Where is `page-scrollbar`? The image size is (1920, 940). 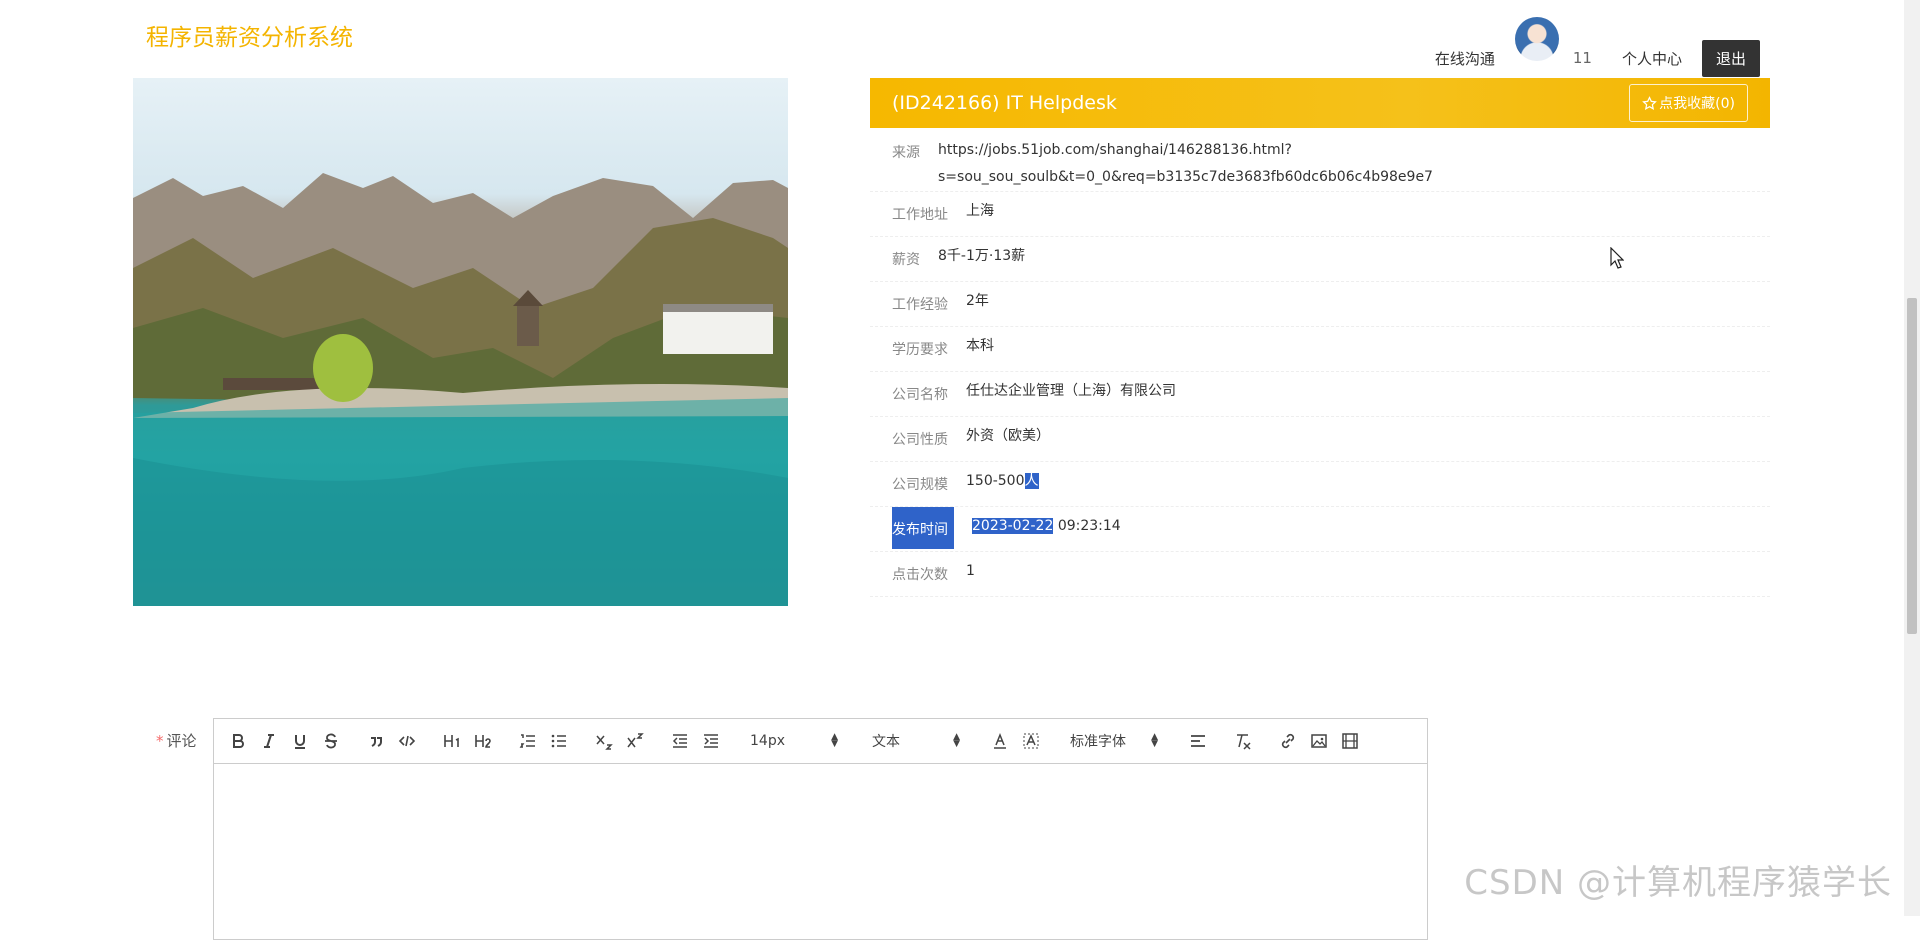 page-scrollbar is located at coordinates (1912, 458).